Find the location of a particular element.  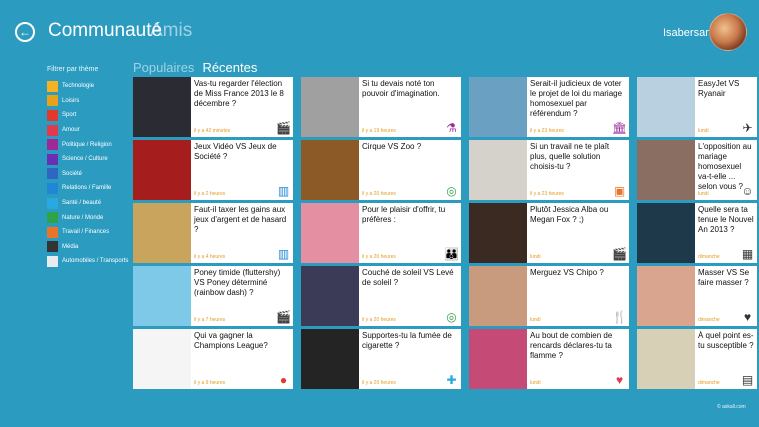

building-icon: 🏛 is located at coordinates (619, 127).